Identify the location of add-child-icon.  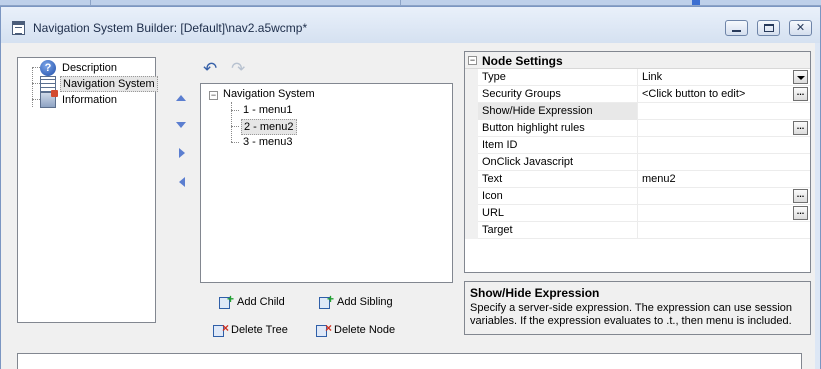
(226, 301).